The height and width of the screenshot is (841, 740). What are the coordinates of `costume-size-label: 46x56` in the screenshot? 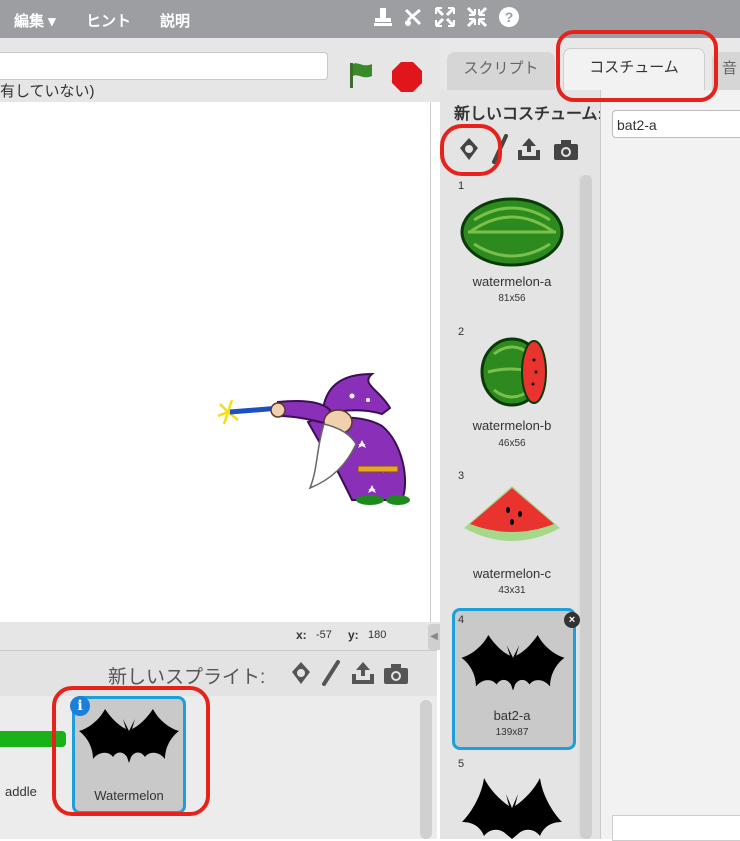 It's located at (512, 443).